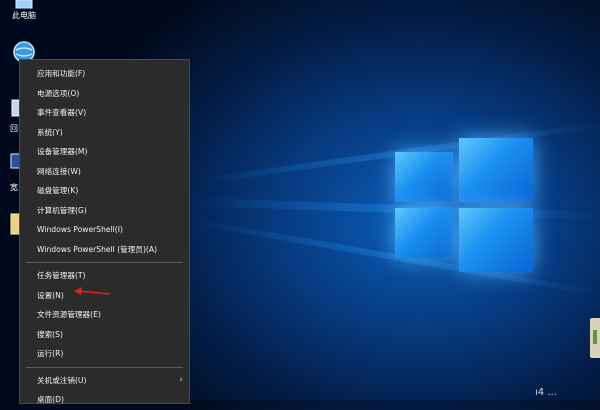 The width and height of the screenshot is (600, 410). Describe the element at coordinates (424, 177) in the screenshot. I see `logo-pane-top-left` at that location.